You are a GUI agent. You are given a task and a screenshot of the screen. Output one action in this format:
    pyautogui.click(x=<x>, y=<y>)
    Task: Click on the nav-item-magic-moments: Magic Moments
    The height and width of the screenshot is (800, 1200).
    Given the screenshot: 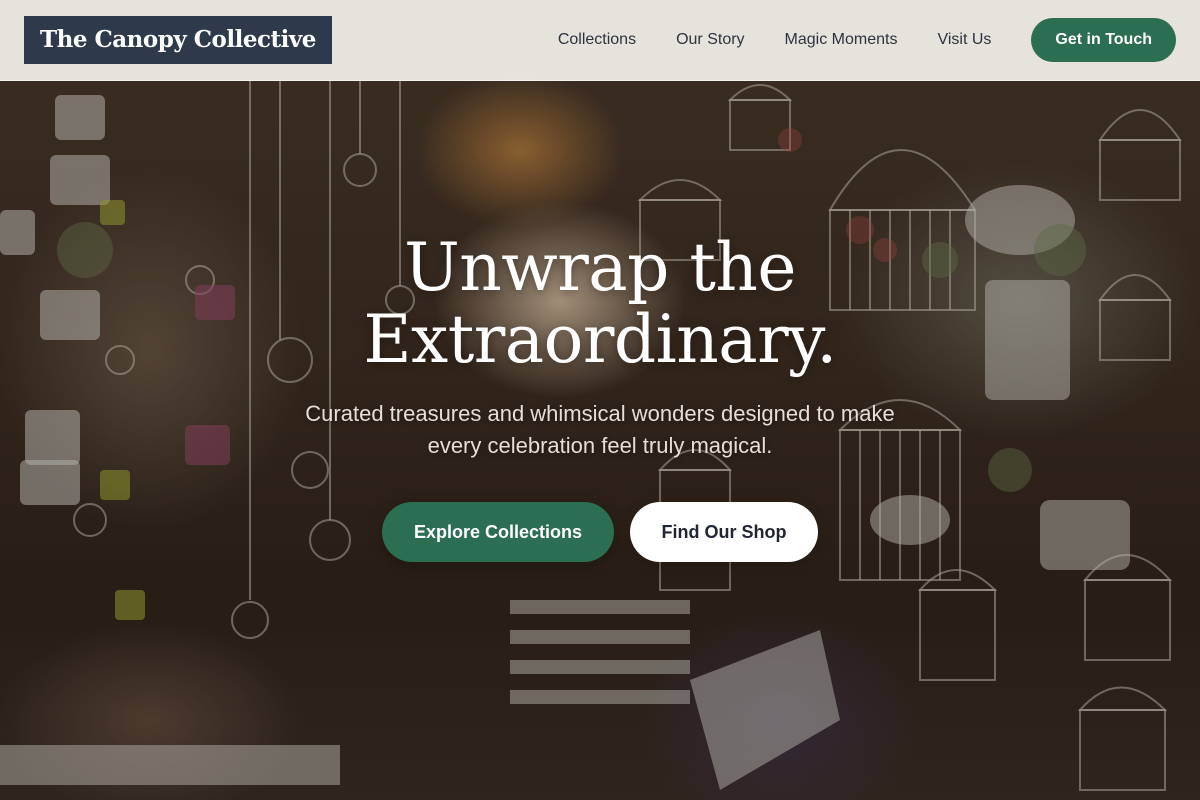 What is the action you would take?
    pyautogui.click(x=841, y=40)
    